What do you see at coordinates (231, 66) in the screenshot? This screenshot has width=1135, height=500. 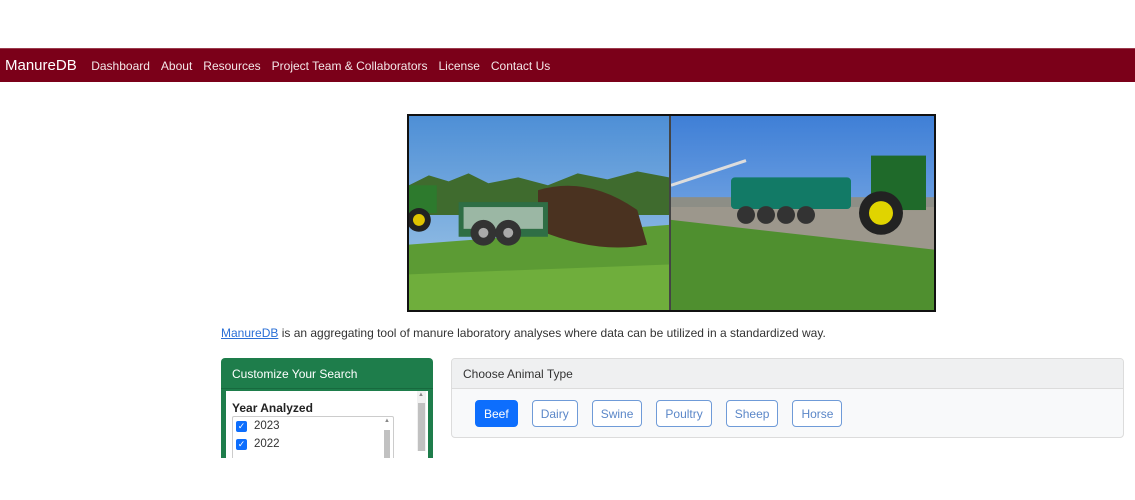 I see `nav-resources: Resources` at bounding box center [231, 66].